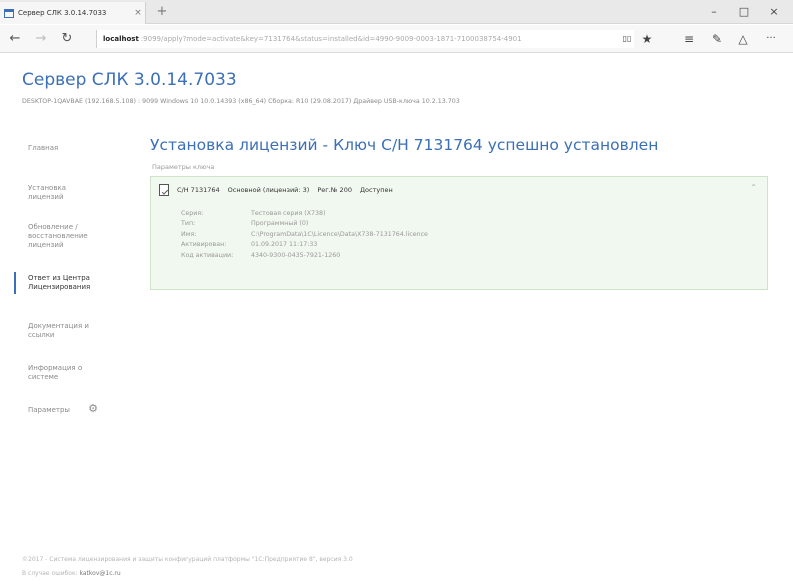  Describe the element at coordinates (100, 573) in the screenshot. I see `support-email-link: katkov@1c.ru` at that location.